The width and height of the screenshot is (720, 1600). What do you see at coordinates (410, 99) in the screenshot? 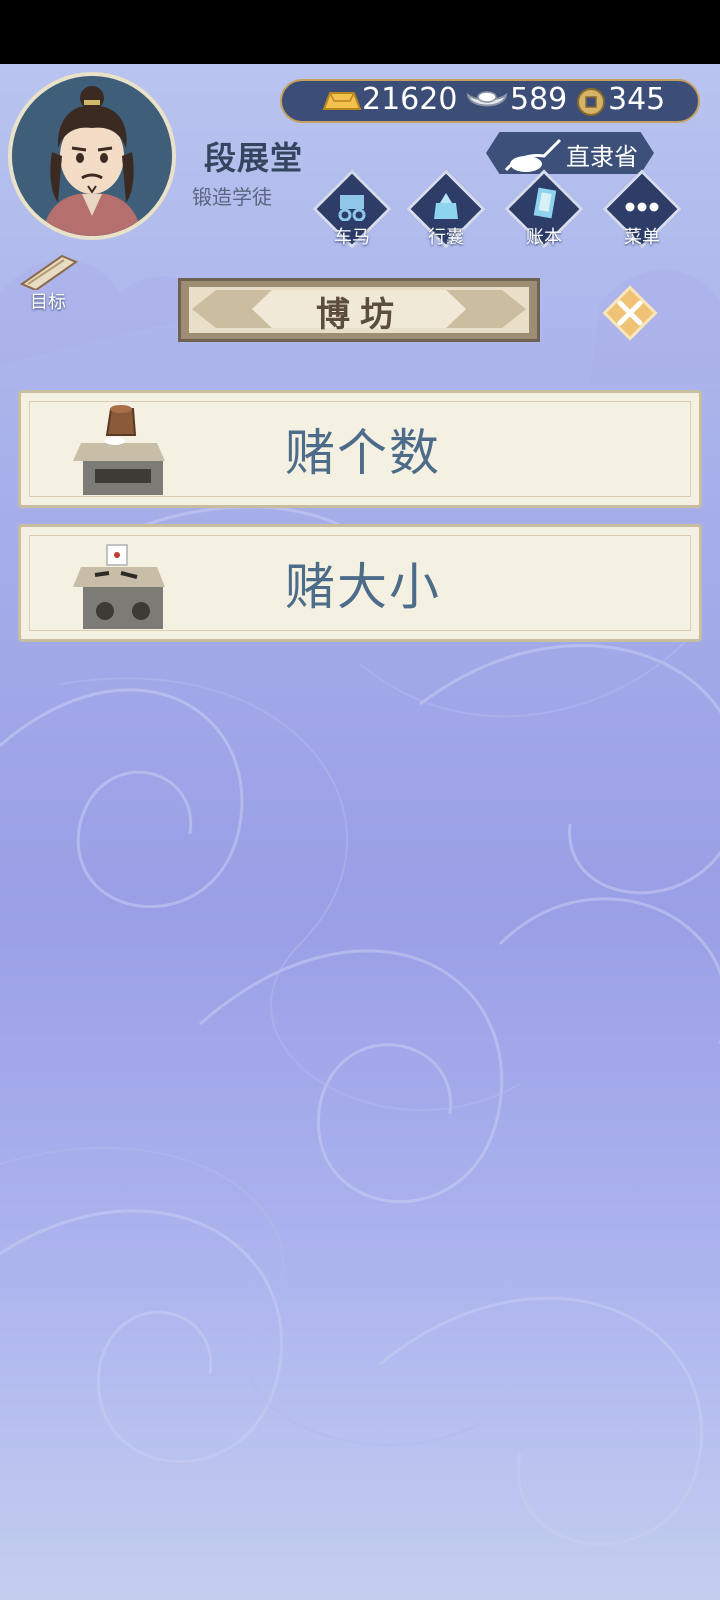
I see `gold-amount: 21620` at bounding box center [410, 99].